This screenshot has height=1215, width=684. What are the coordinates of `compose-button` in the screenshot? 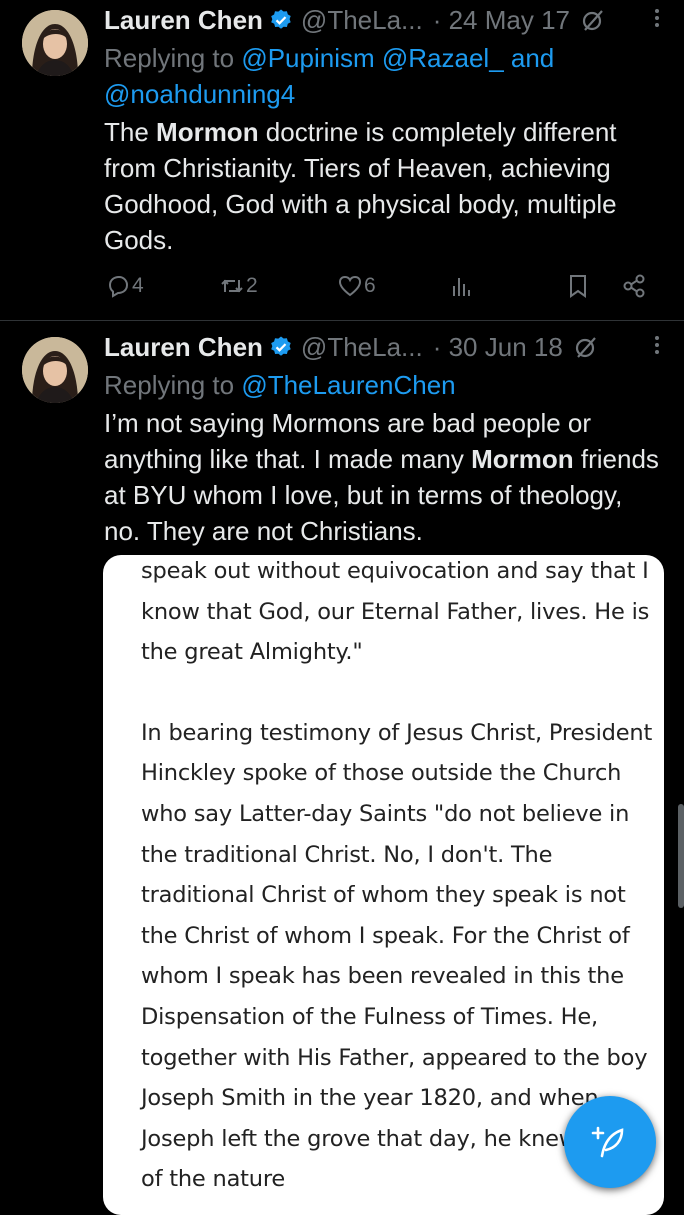 It's located at (610, 1142).